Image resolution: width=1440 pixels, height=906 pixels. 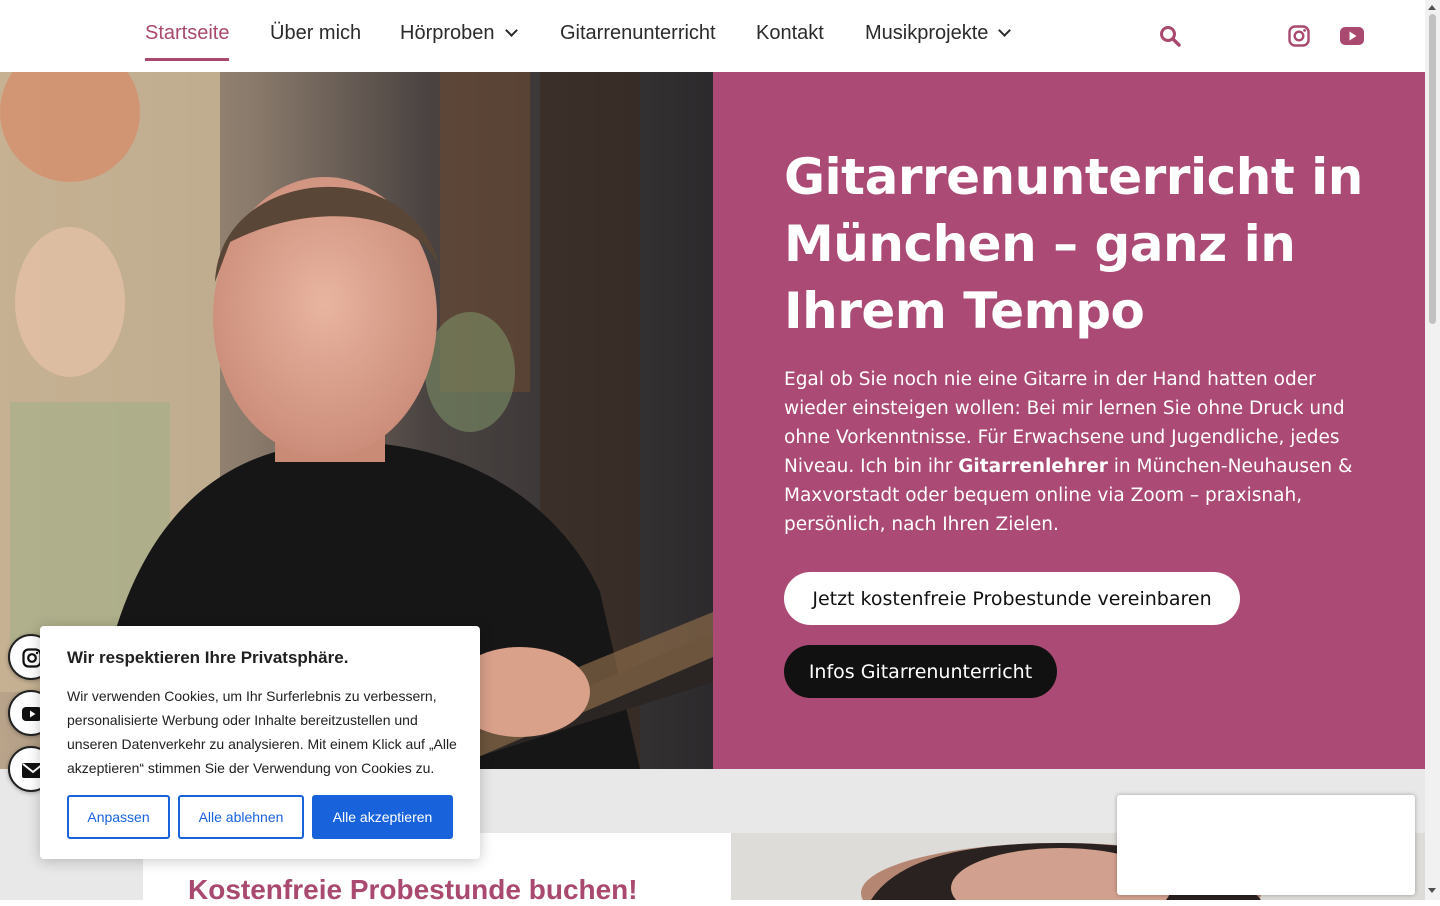 I want to click on active-nav-underline, so click(x=187, y=59).